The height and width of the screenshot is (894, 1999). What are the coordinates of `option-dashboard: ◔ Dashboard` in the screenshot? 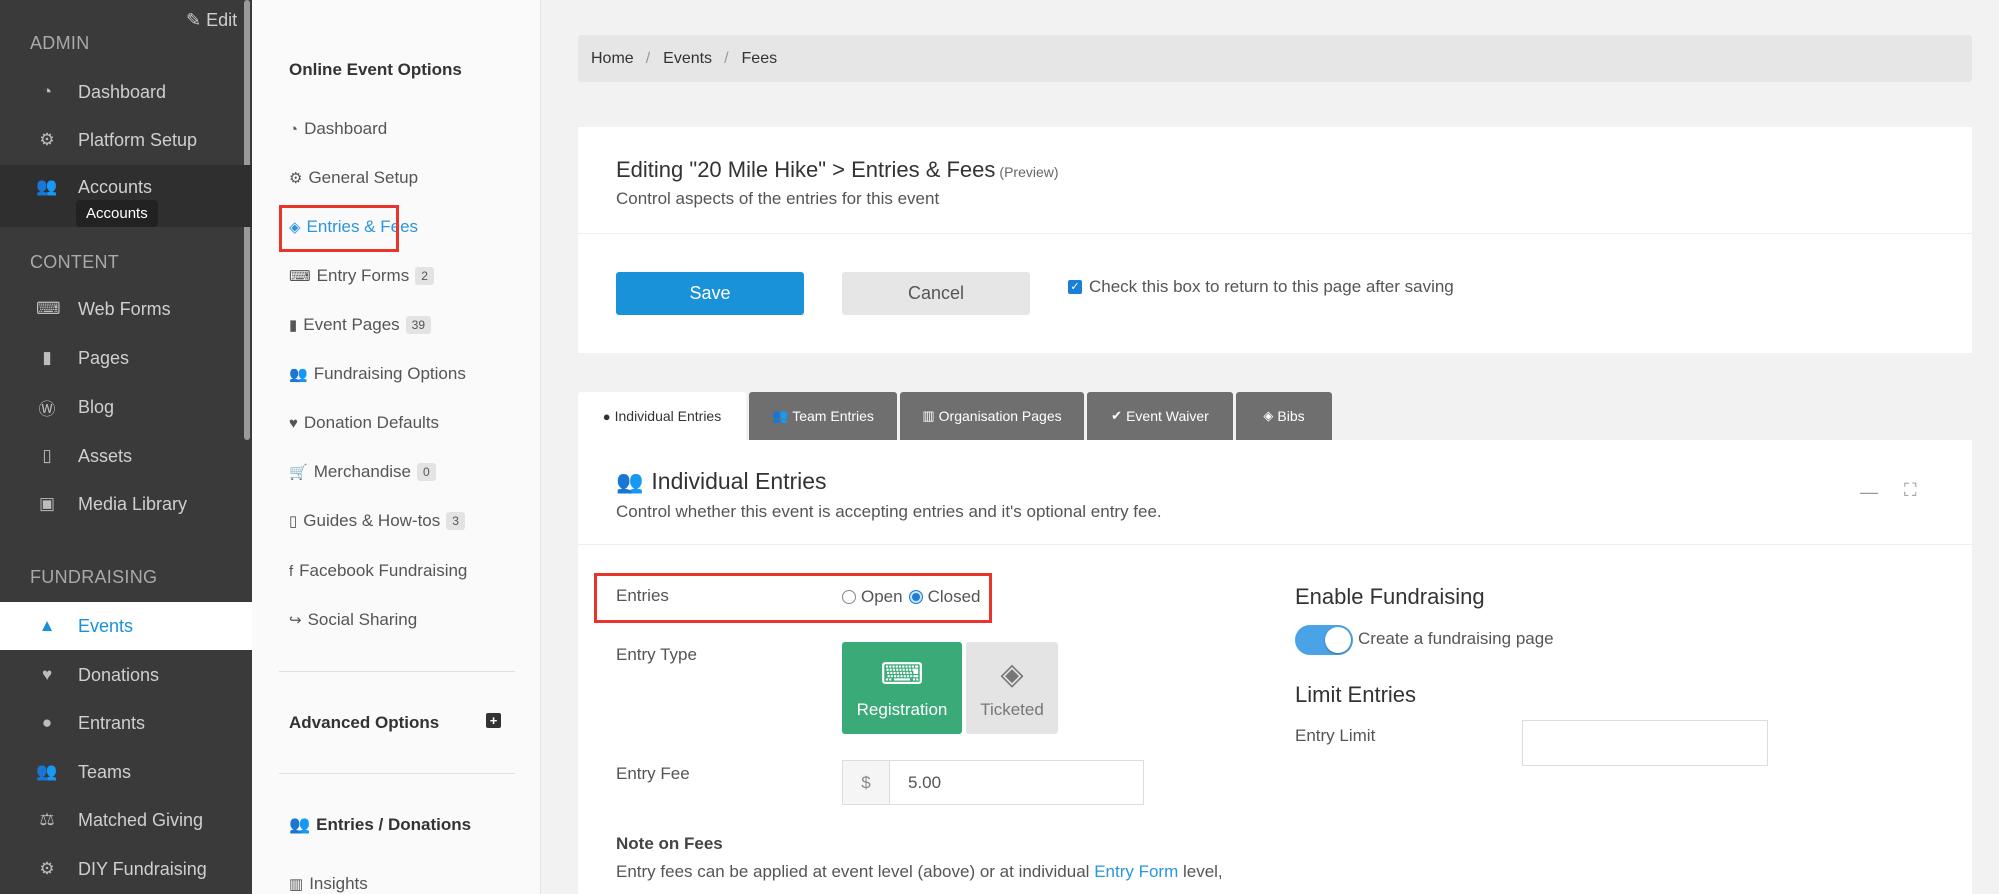 It's located at (338, 129).